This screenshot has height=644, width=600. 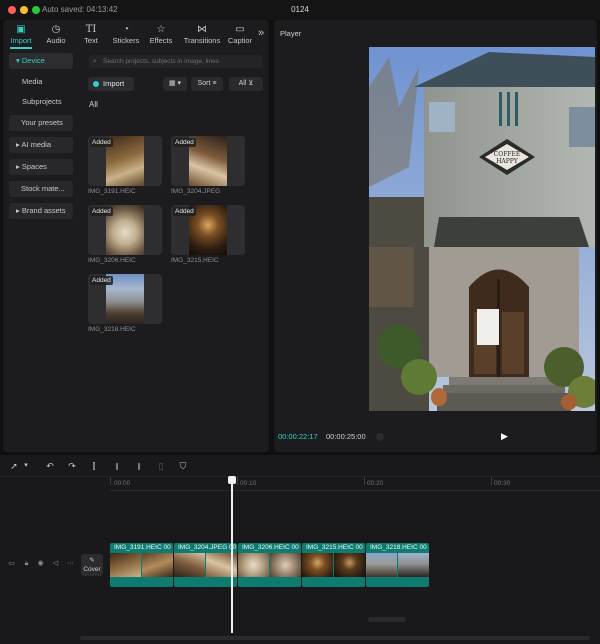 I want to click on track-header: ▭ 🔒︎ ◉ ◁ ⋯, so click(x=39, y=564).